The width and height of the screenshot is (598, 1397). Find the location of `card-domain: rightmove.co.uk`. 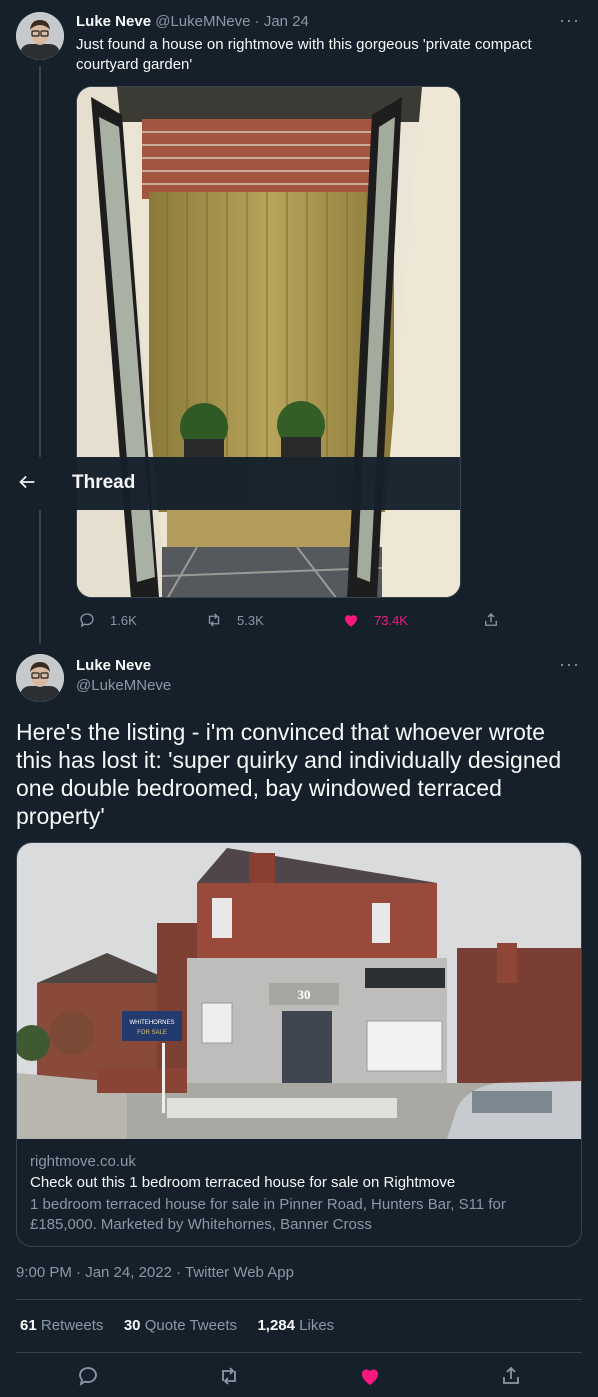

card-domain: rightmove.co.uk is located at coordinates (83, 1161).